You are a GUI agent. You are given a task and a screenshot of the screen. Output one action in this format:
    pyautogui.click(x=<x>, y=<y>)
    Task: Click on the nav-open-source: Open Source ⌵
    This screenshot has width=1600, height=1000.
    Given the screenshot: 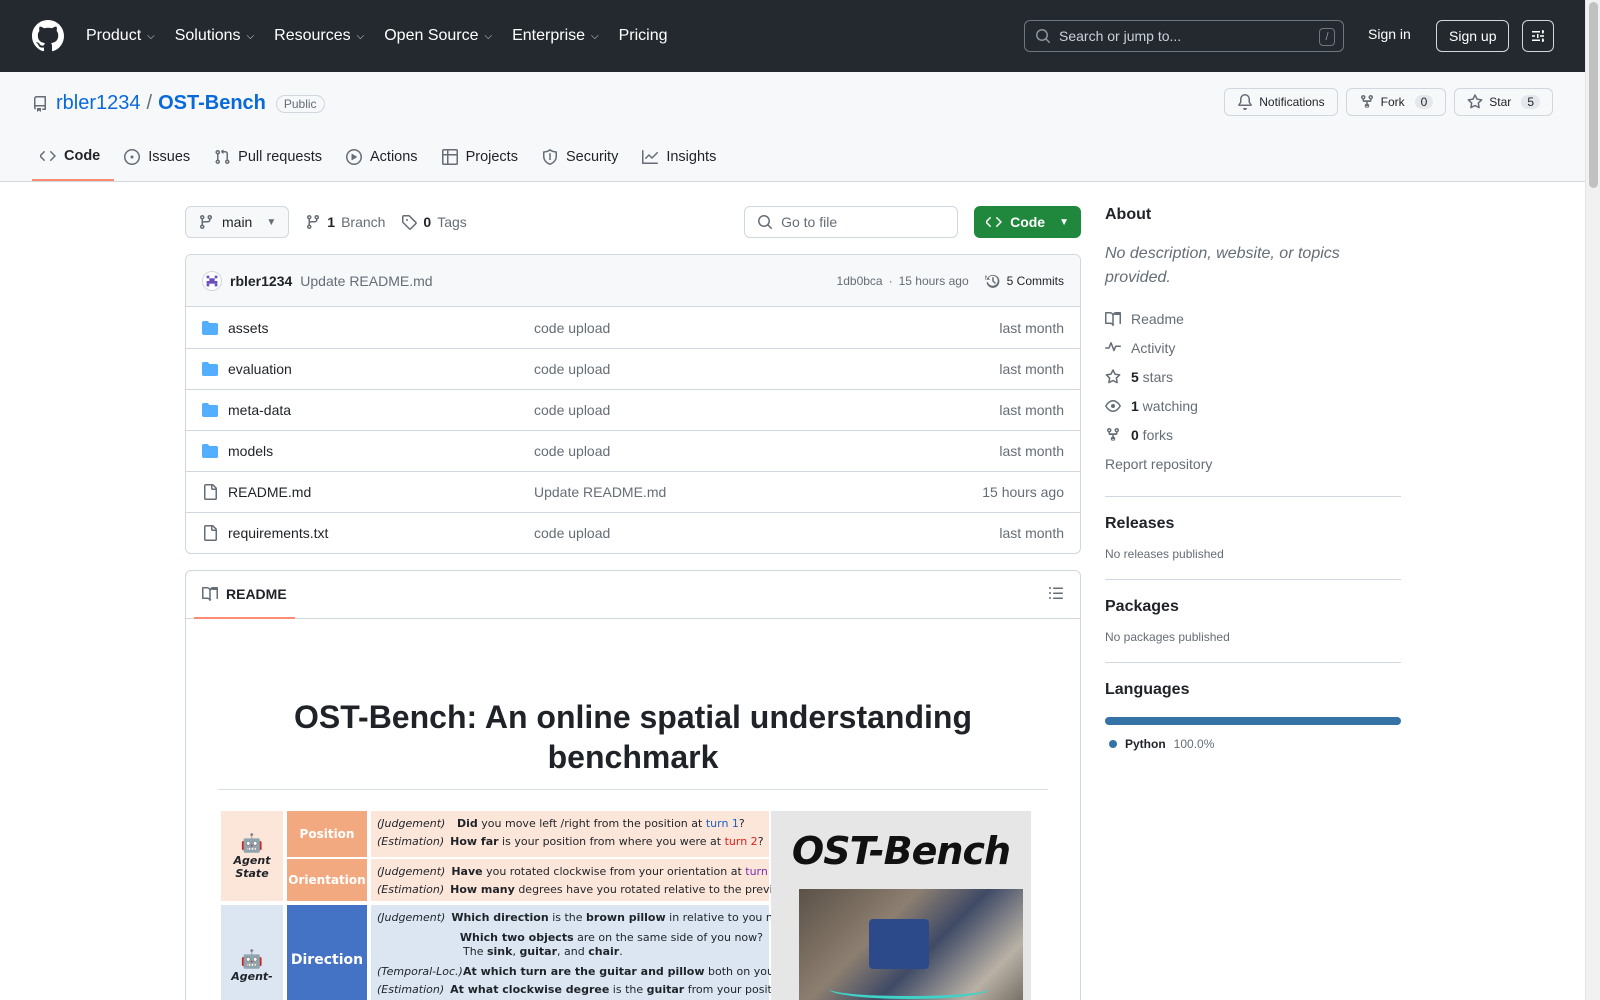 What is the action you would take?
    pyautogui.click(x=438, y=36)
    